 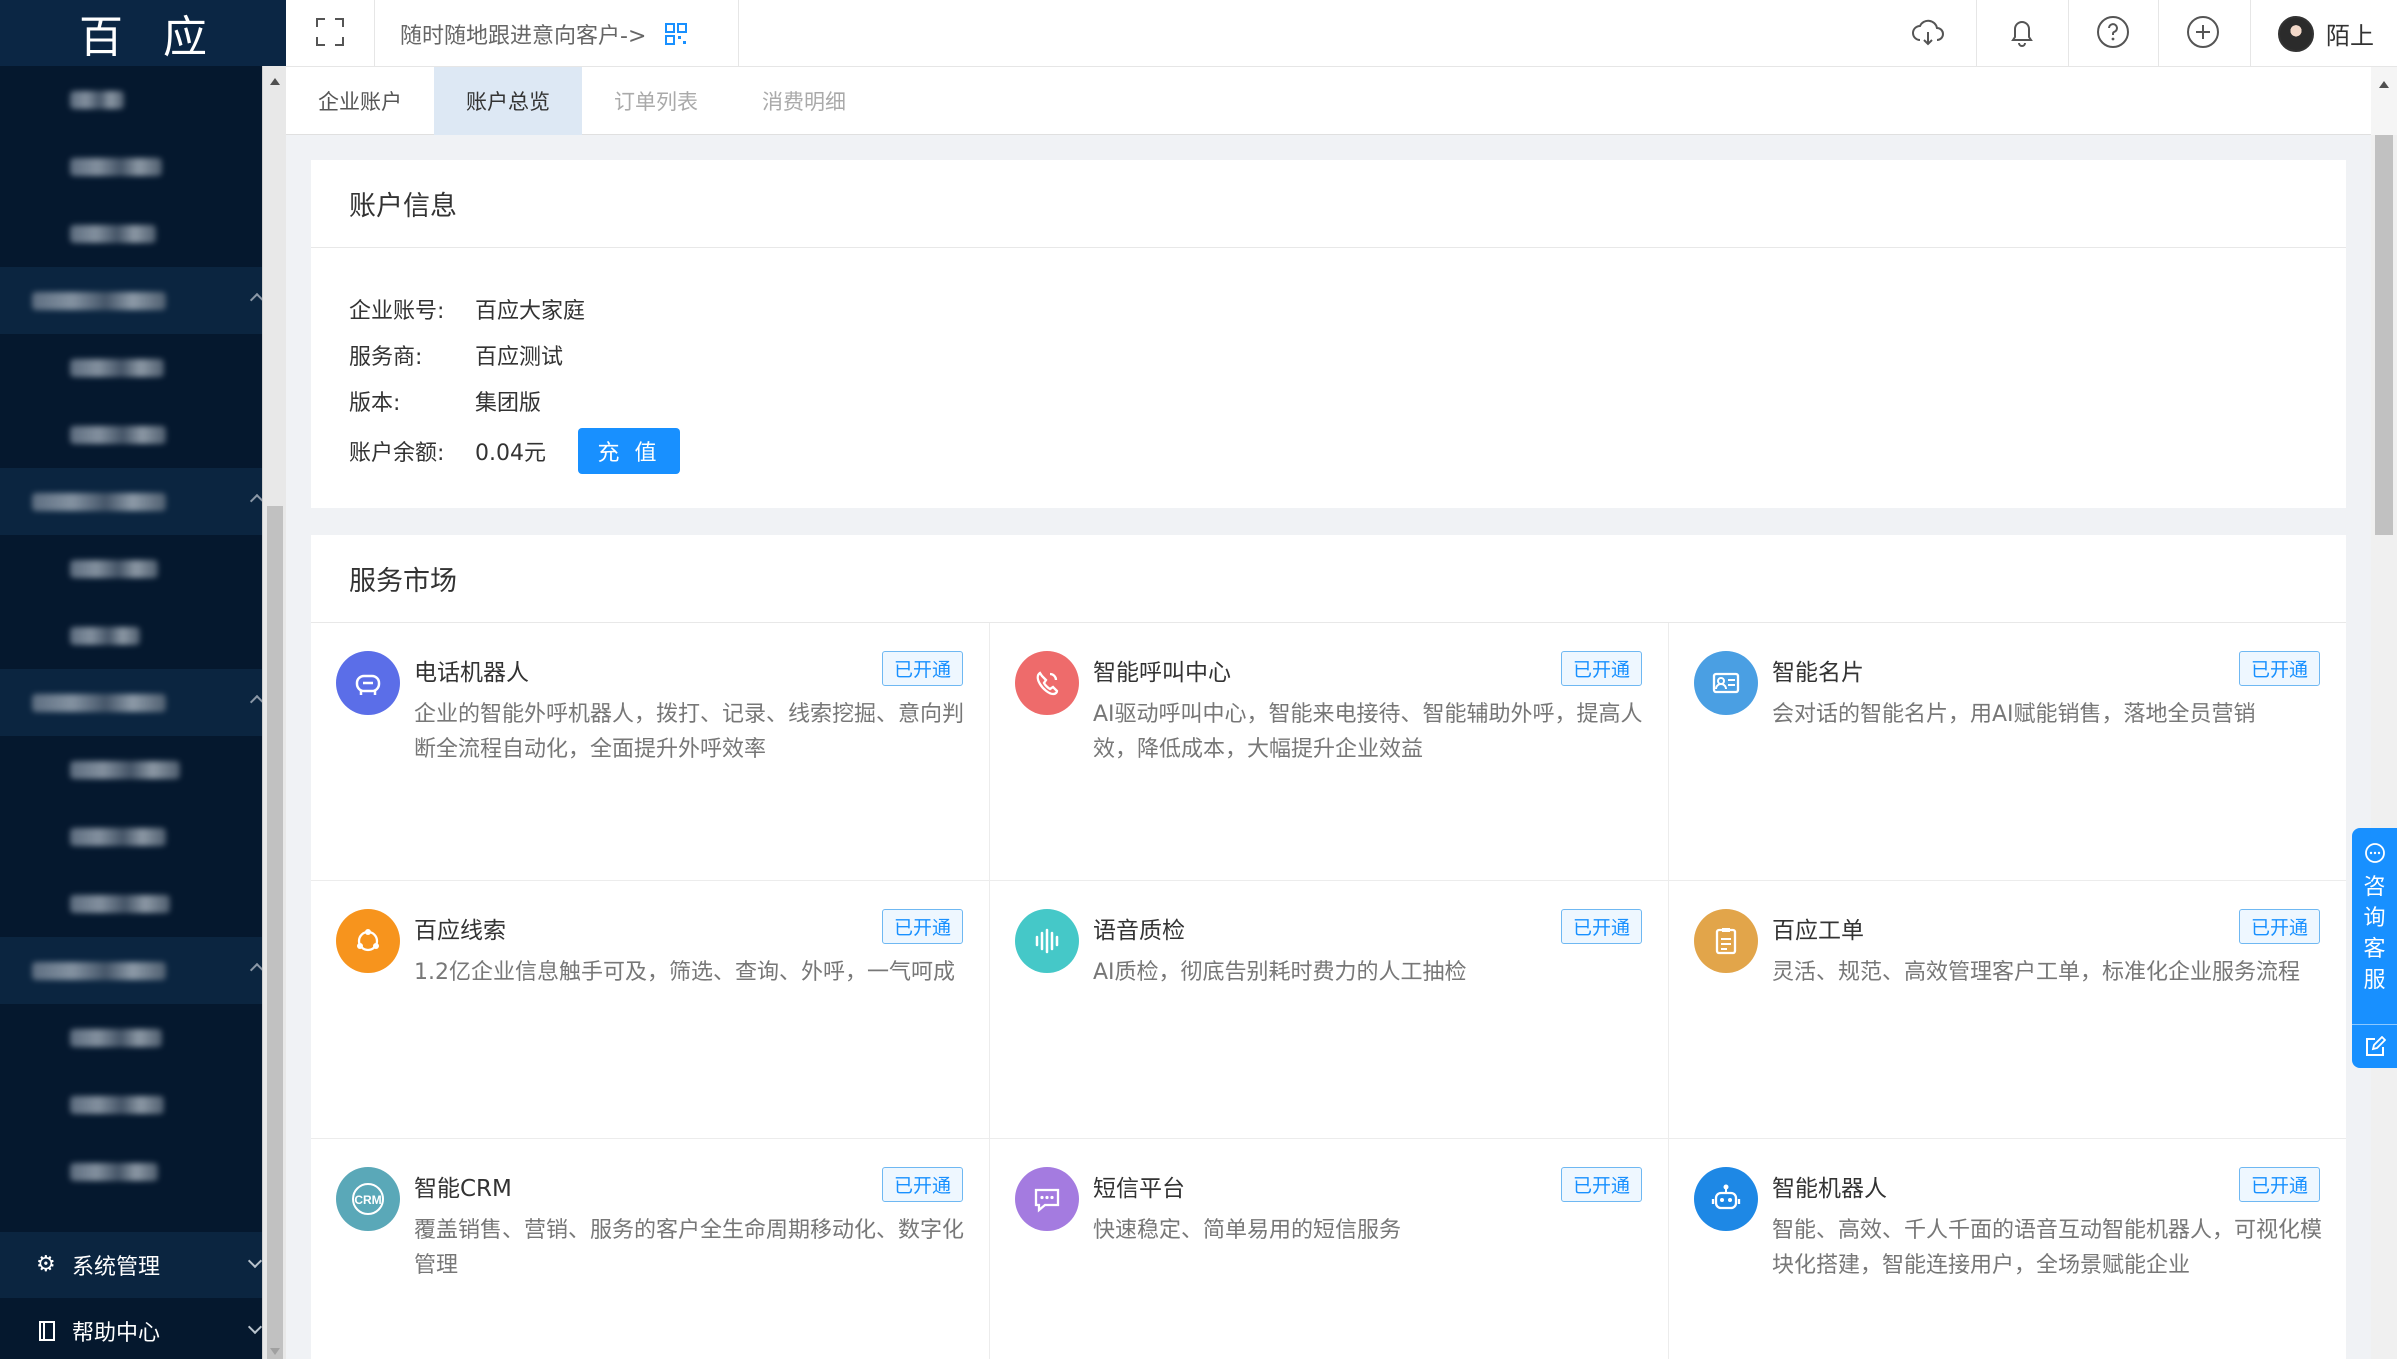 What do you see at coordinates (2374, 853) in the screenshot?
I see `chat-icon` at bounding box center [2374, 853].